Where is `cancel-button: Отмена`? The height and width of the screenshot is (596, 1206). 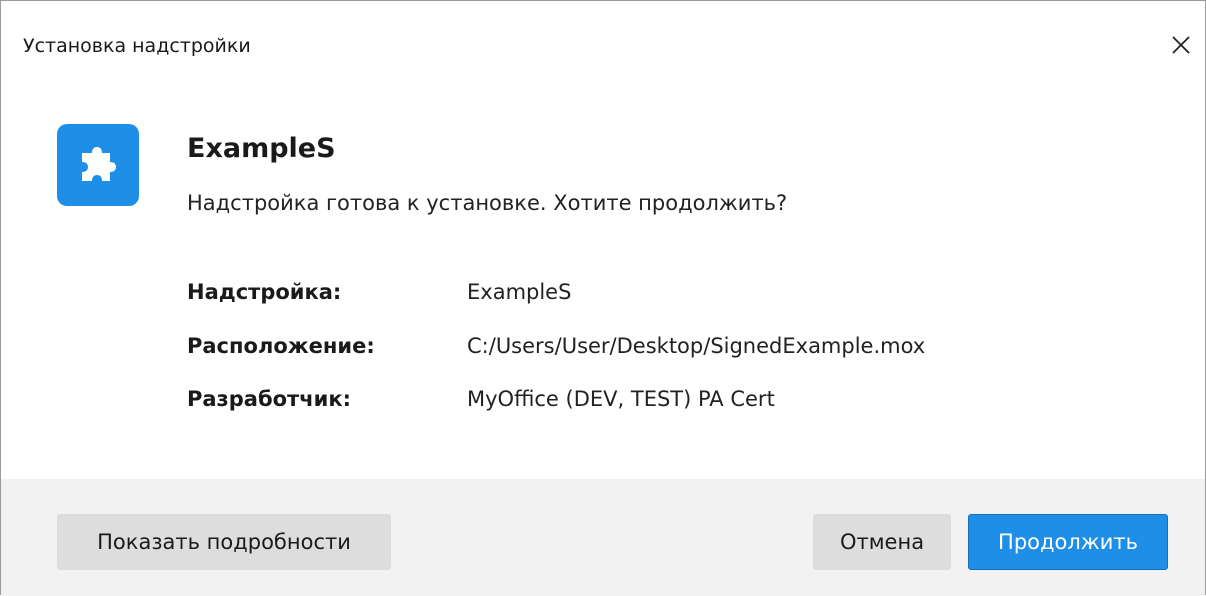
cancel-button: Отмена is located at coordinates (882, 542).